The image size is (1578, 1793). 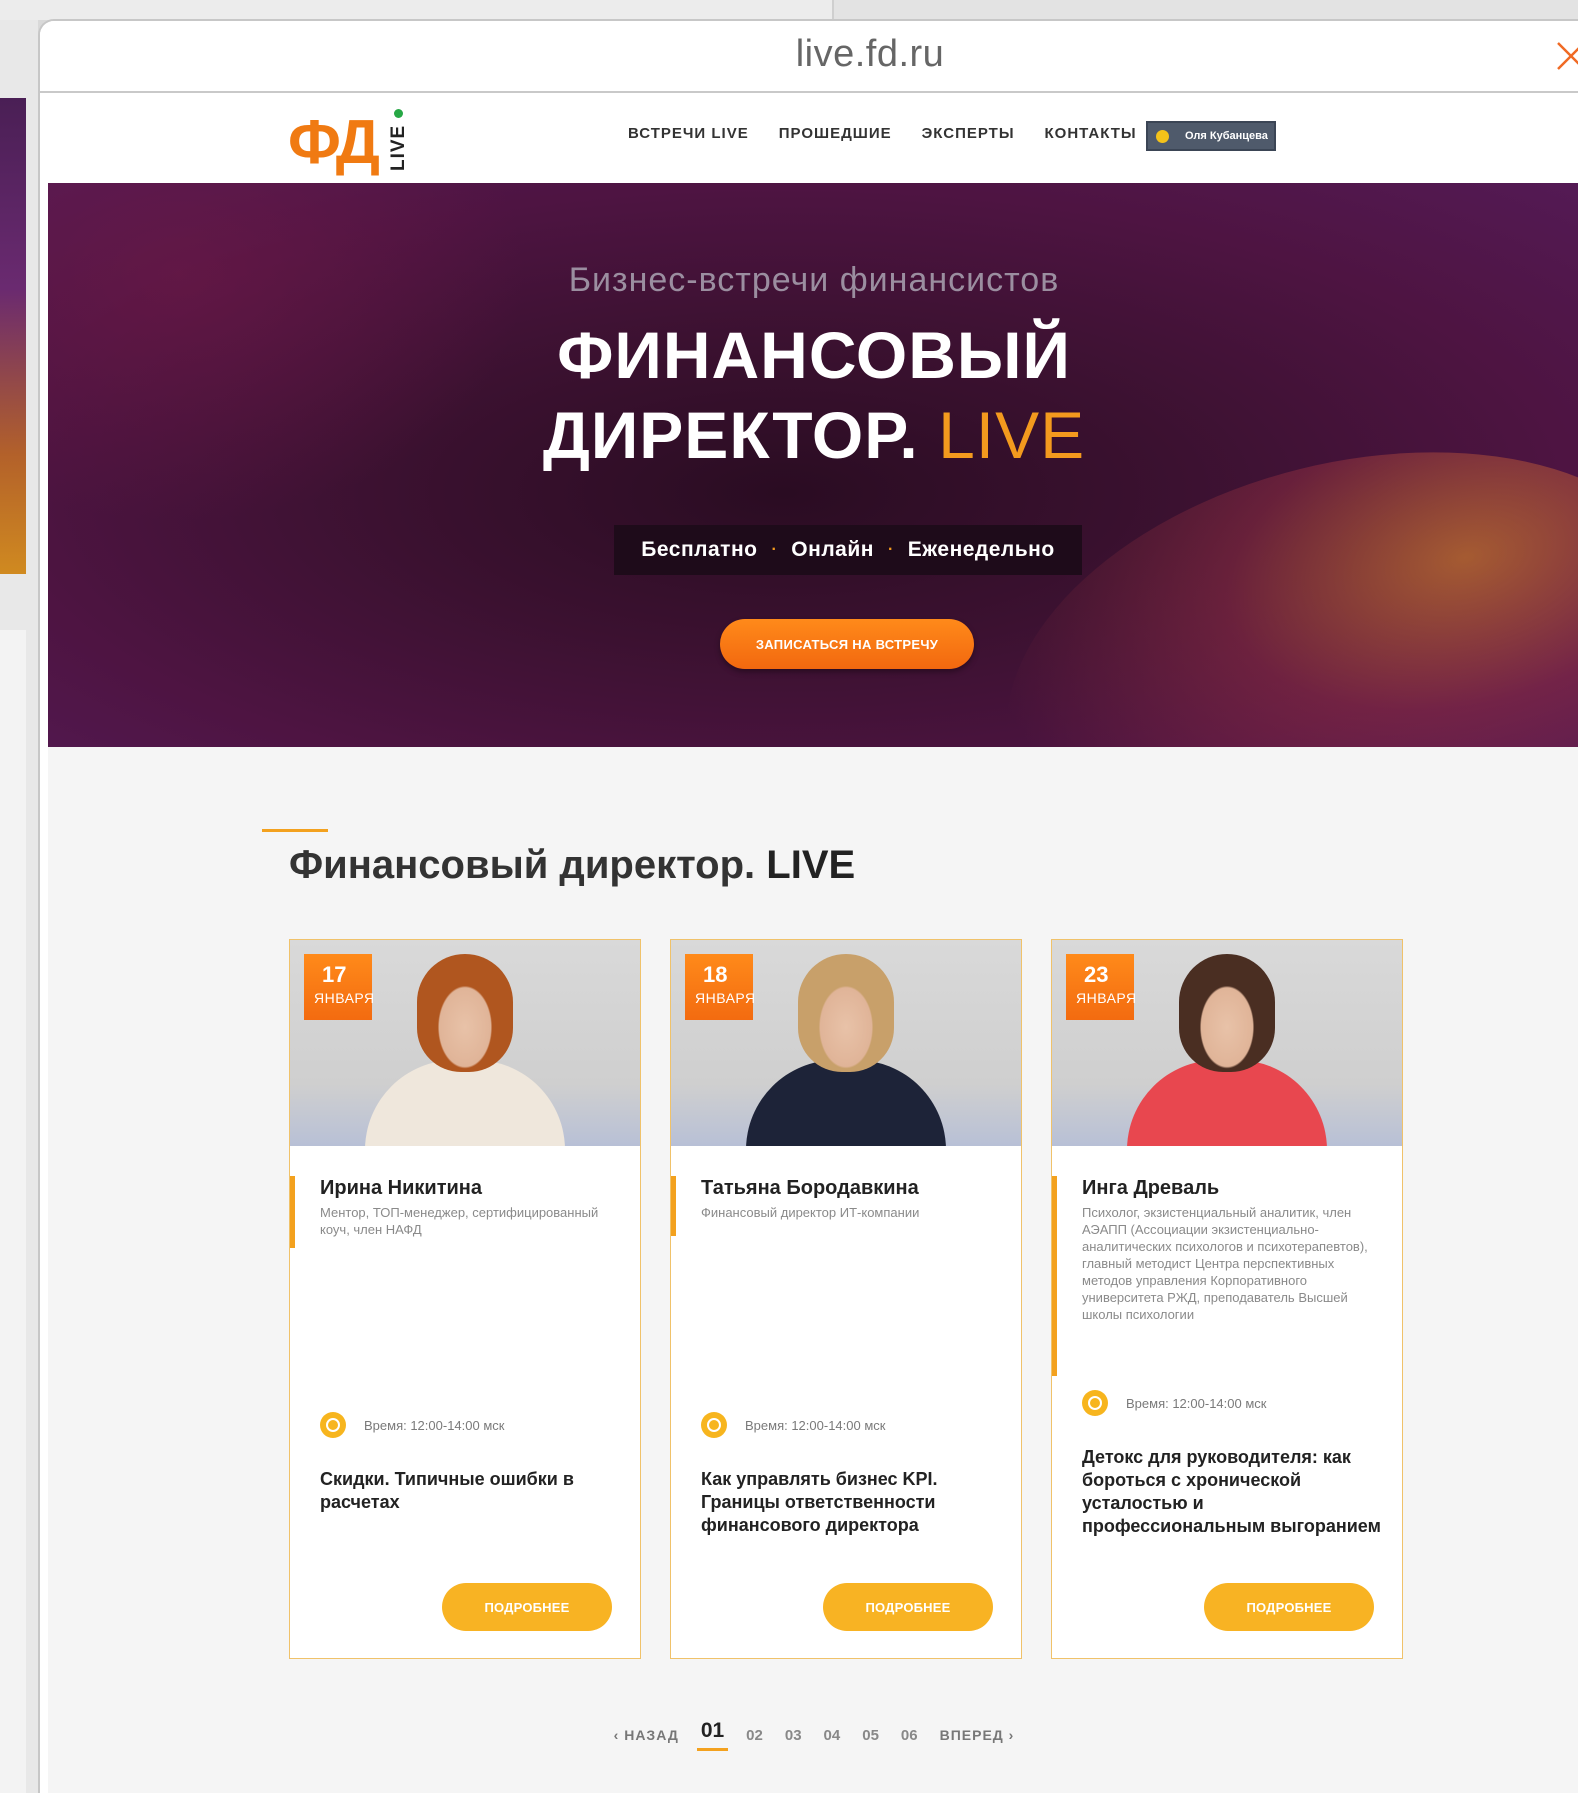 What do you see at coordinates (13, 336) in the screenshot?
I see `background-hero-strip` at bounding box center [13, 336].